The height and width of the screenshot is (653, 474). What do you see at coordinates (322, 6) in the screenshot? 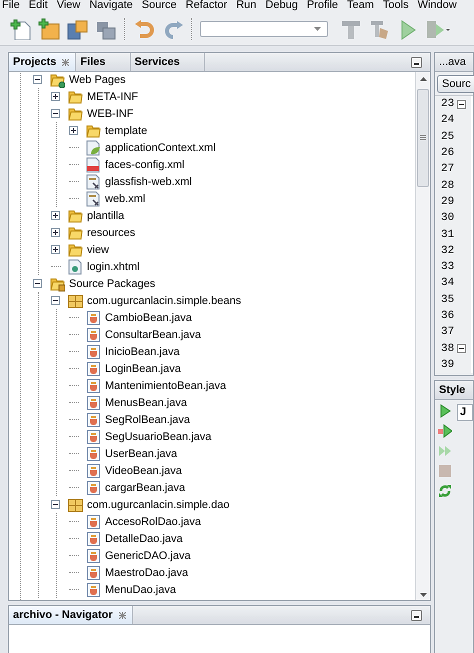
I see `menu-item: Profile` at bounding box center [322, 6].